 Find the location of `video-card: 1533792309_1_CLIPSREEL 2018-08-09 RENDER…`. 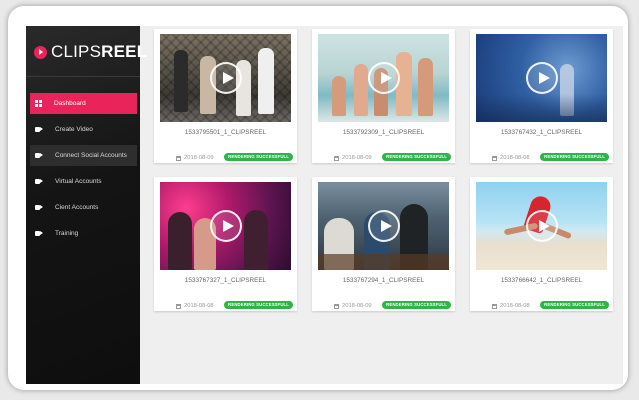

video-card: 1533792309_1_CLIPSREEL 2018-08-09 RENDER… is located at coordinates (383, 96).